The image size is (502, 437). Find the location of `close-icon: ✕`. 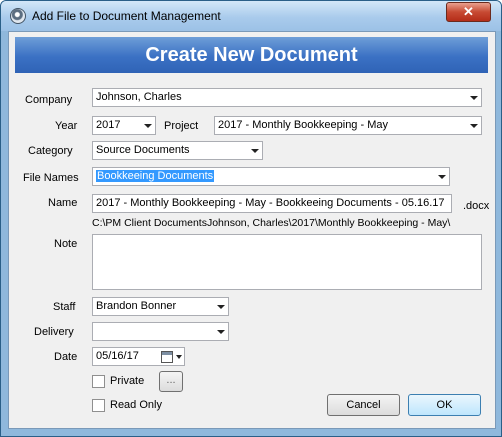

close-icon: ✕ is located at coordinates (468, 11).